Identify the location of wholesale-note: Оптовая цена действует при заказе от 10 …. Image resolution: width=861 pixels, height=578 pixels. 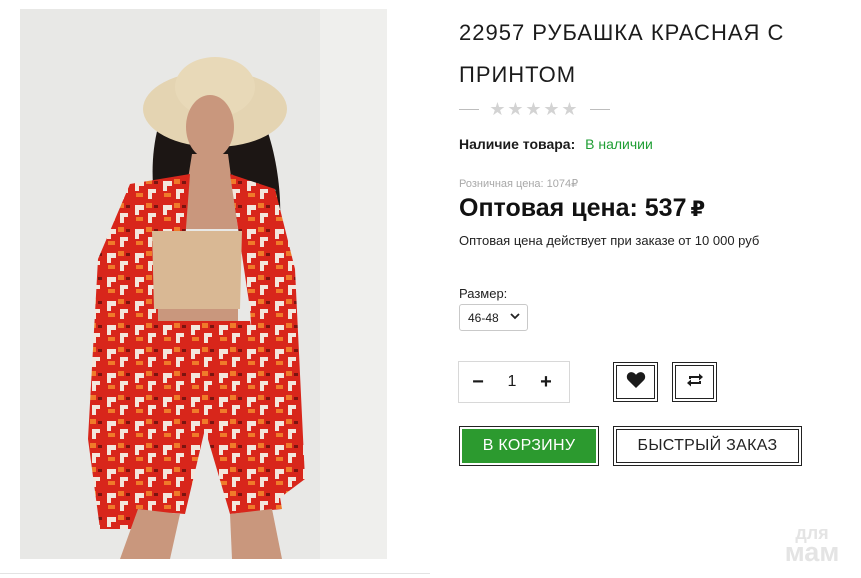
(609, 240).